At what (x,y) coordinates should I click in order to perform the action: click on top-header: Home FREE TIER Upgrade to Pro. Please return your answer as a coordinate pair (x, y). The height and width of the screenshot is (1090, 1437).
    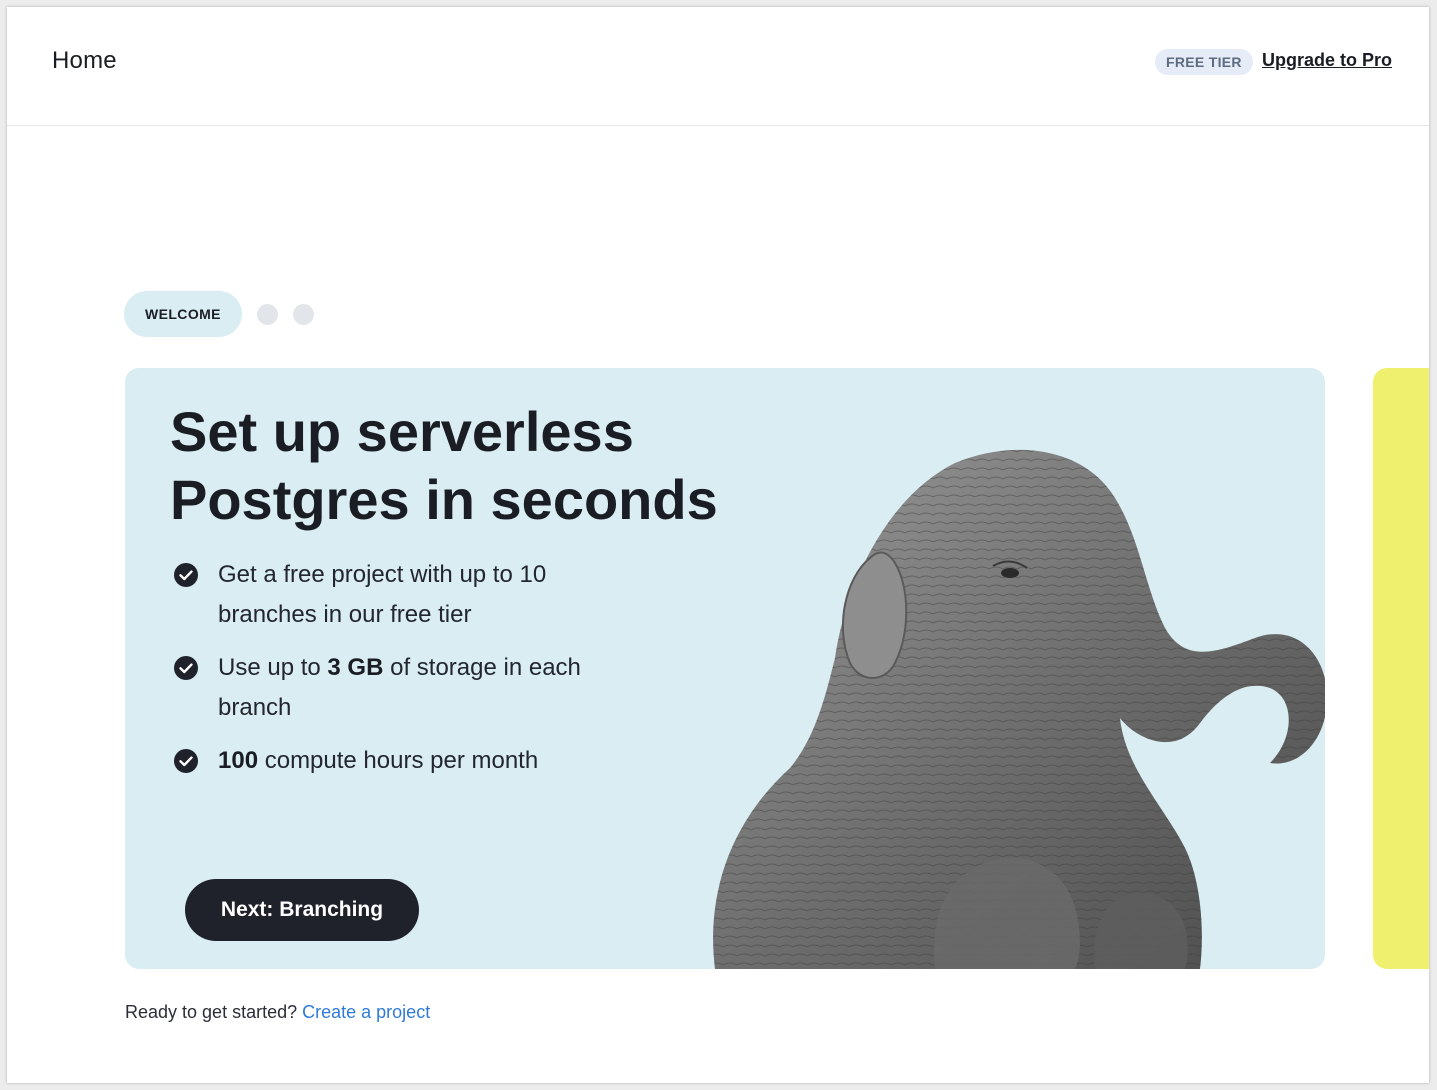
    Looking at the image, I should click on (718, 66).